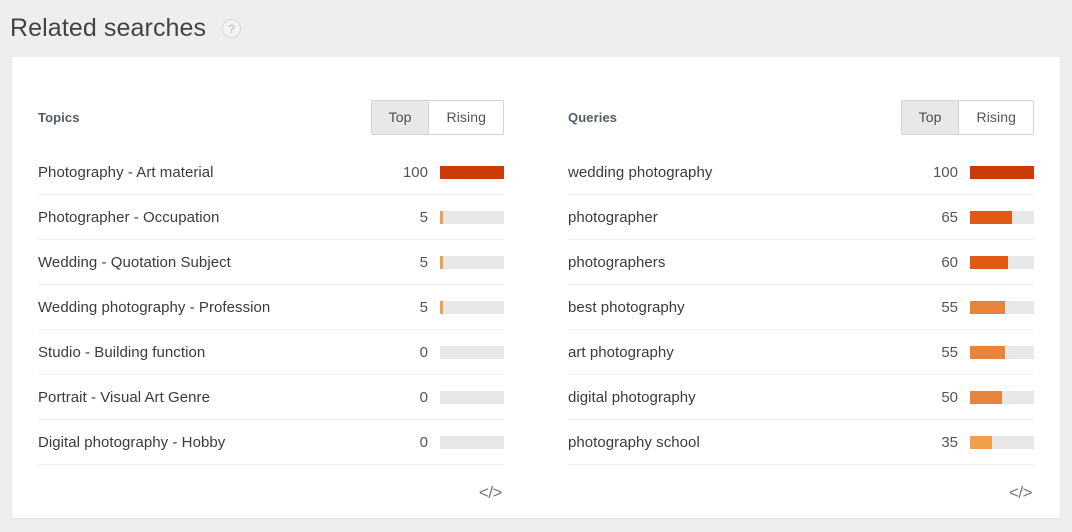 Image resolution: width=1072 pixels, height=532 pixels. What do you see at coordinates (232, 28) in the screenshot?
I see `help-icon: ?` at bounding box center [232, 28].